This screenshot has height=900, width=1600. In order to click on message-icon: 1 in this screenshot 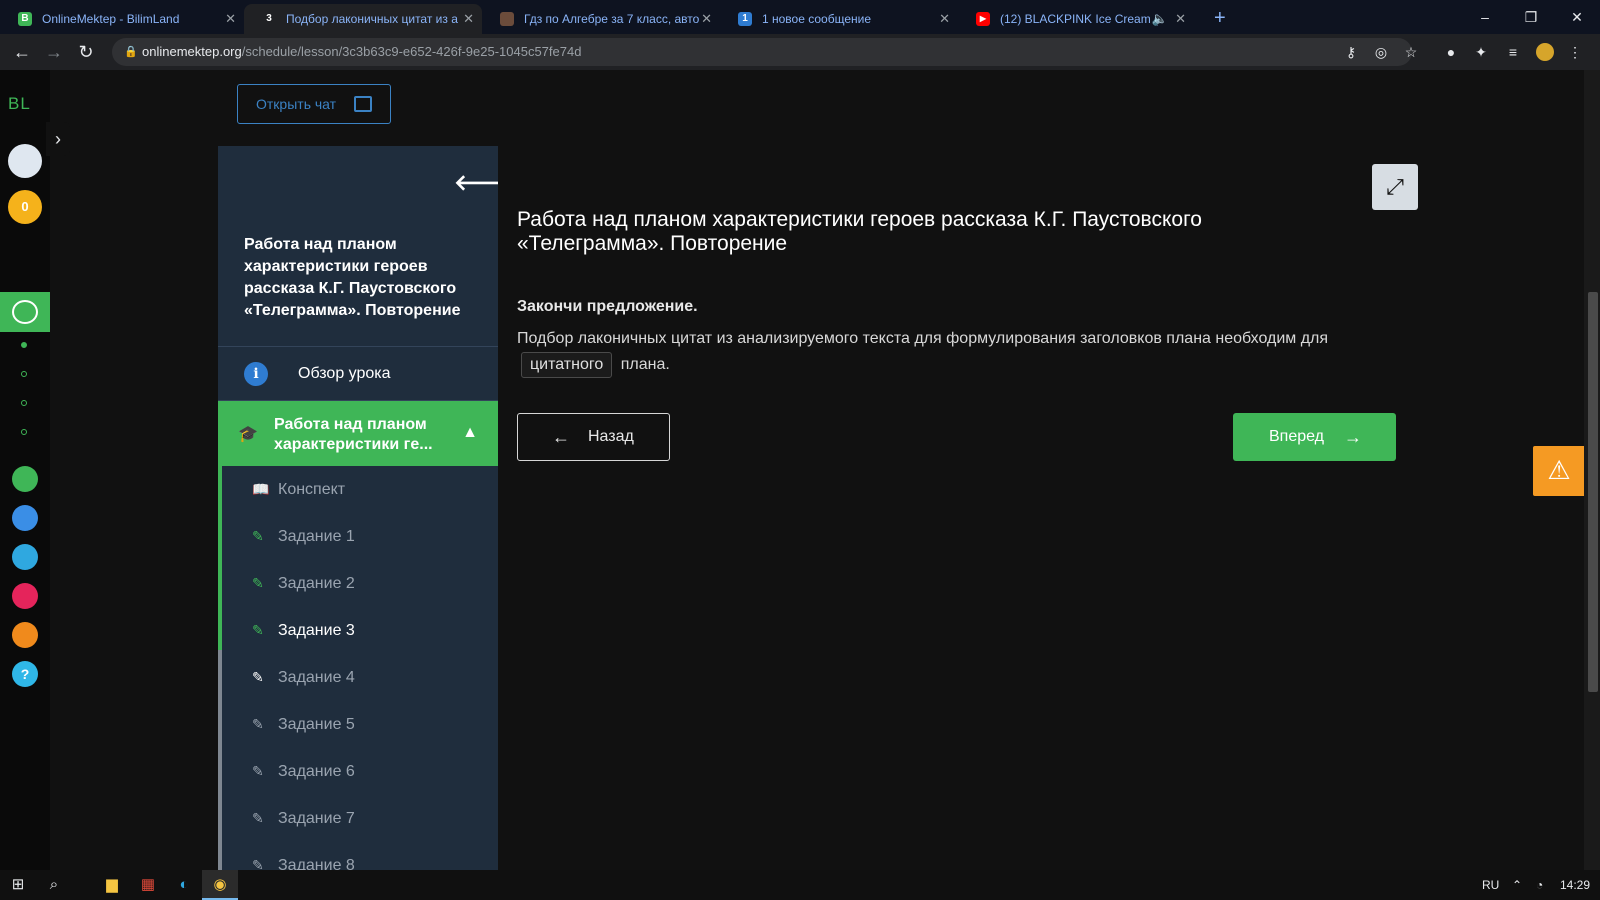, I will do `click(745, 19)`.